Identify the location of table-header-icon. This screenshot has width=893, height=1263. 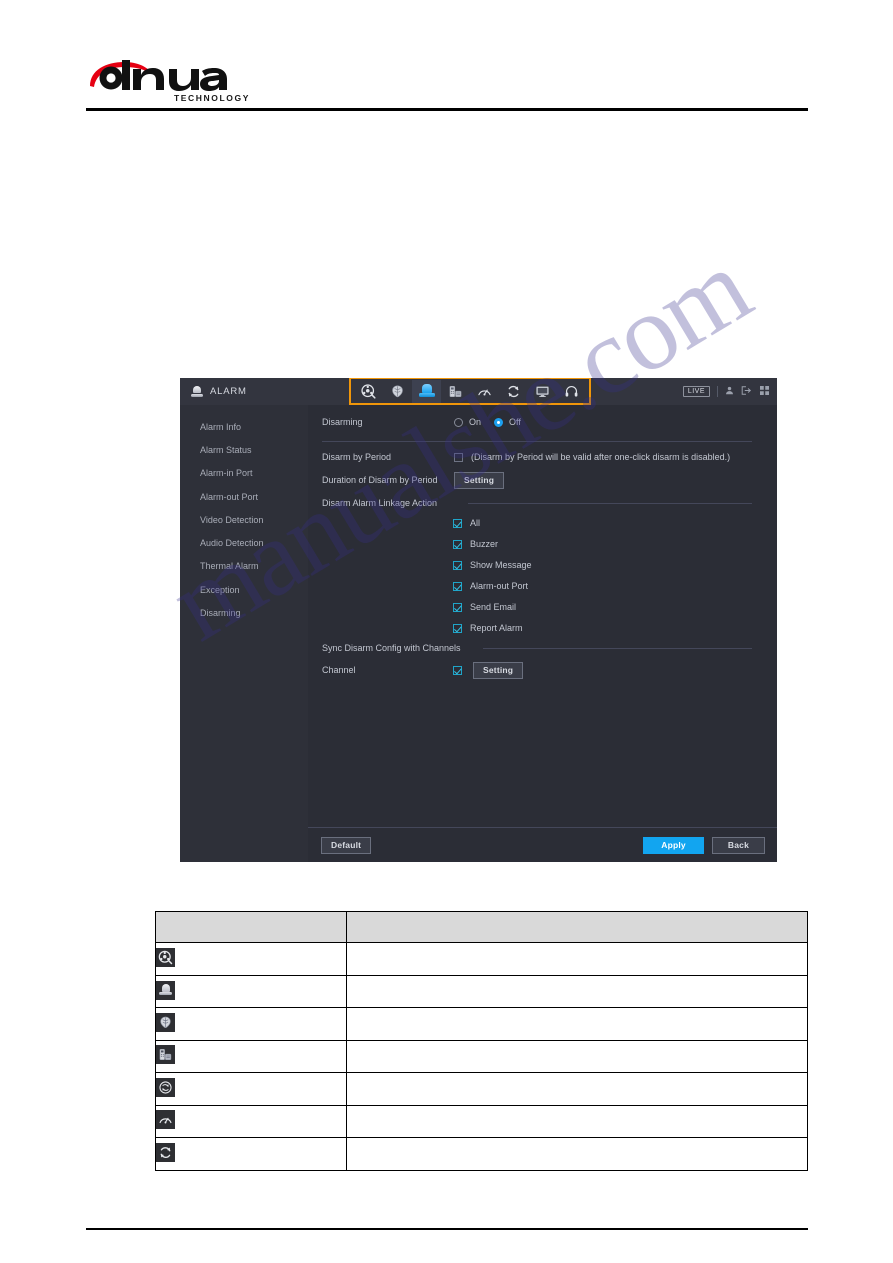
(251, 927).